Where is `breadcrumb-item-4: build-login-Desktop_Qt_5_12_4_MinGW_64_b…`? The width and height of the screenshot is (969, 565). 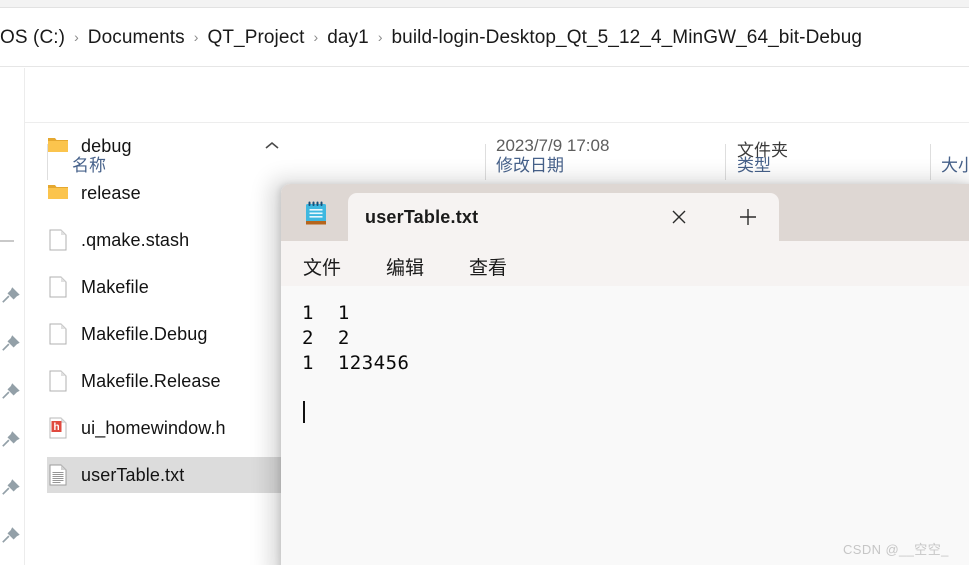 breadcrumb-item-4: build-login-Desktop_Qt_5_12_4_MinGW_64_b… is located at coordinates (626, 38).